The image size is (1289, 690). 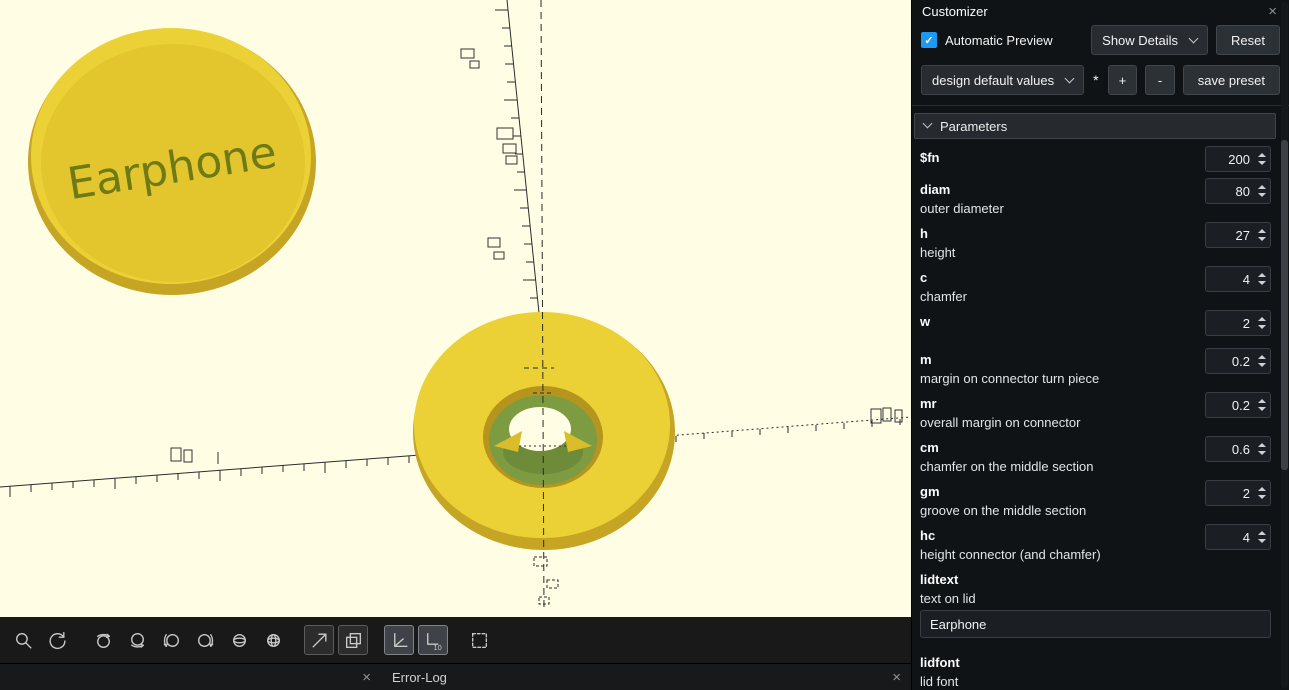 I want to click on view-all-button, so click(x=319, y=640).